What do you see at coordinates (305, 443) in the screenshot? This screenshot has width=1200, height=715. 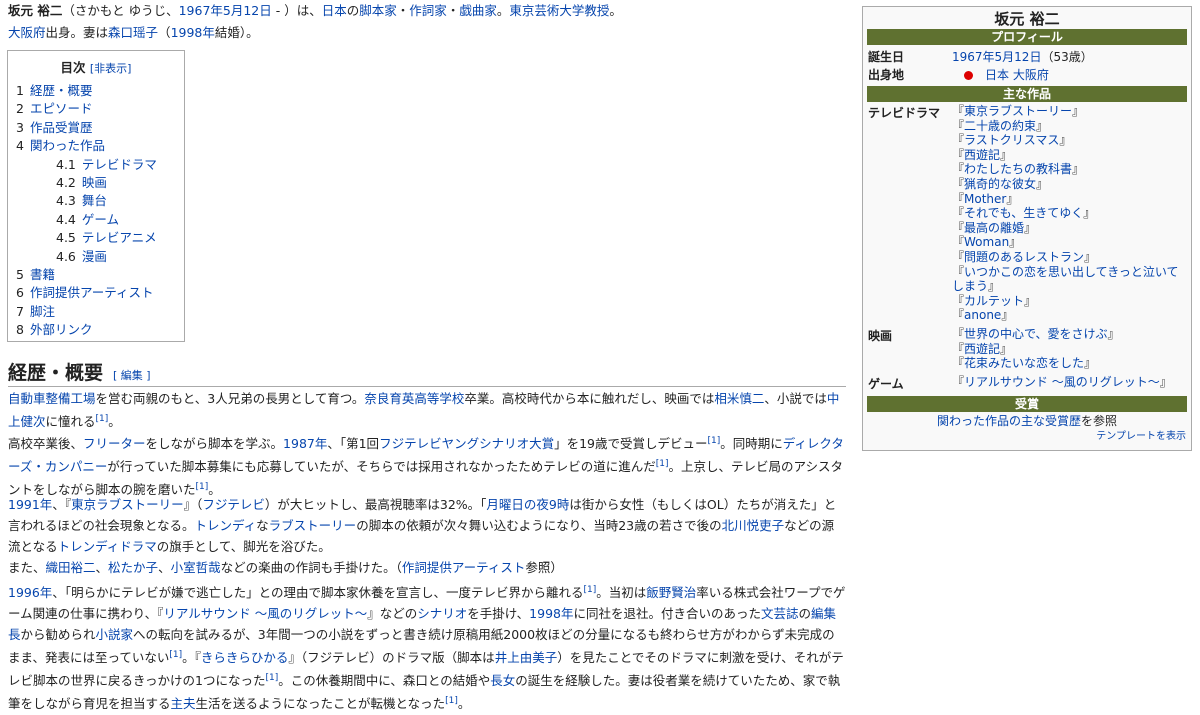 I see `link-1987: 1987年` at bounding box center [305, 443].